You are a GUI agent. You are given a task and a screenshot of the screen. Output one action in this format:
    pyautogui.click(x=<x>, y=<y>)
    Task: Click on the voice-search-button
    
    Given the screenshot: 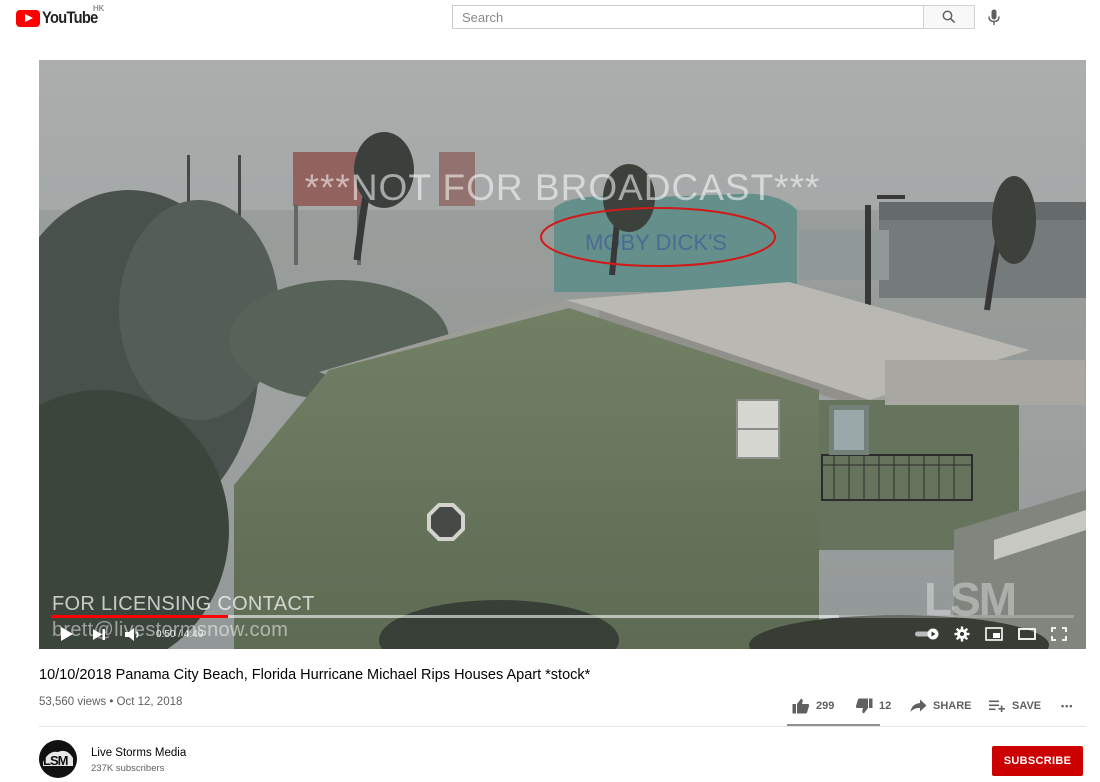 What is the action you would take?
    pyautogui.click(x=994, y=17)
    